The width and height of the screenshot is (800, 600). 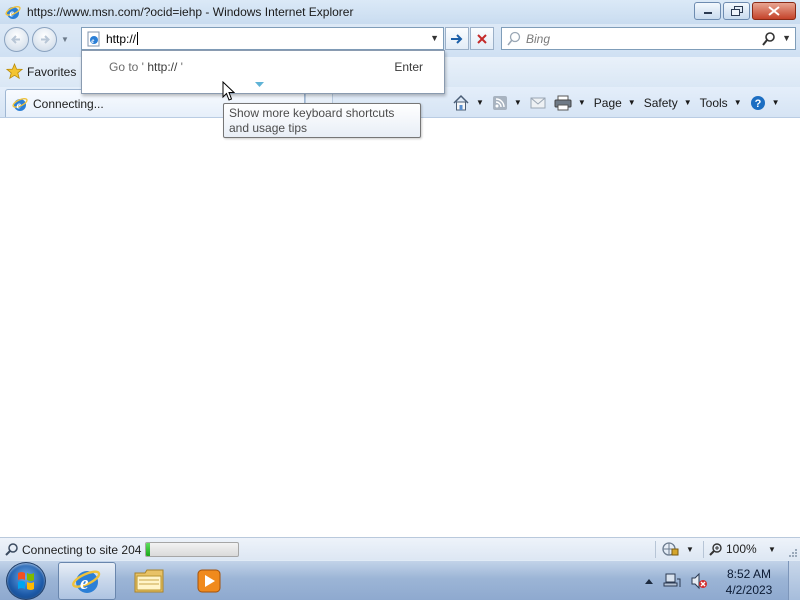 What do you see at coordinates (772, 549) in the screenshot?
I see `zoom-dropdown-icon: ▼` at bounding box center [772, 549].